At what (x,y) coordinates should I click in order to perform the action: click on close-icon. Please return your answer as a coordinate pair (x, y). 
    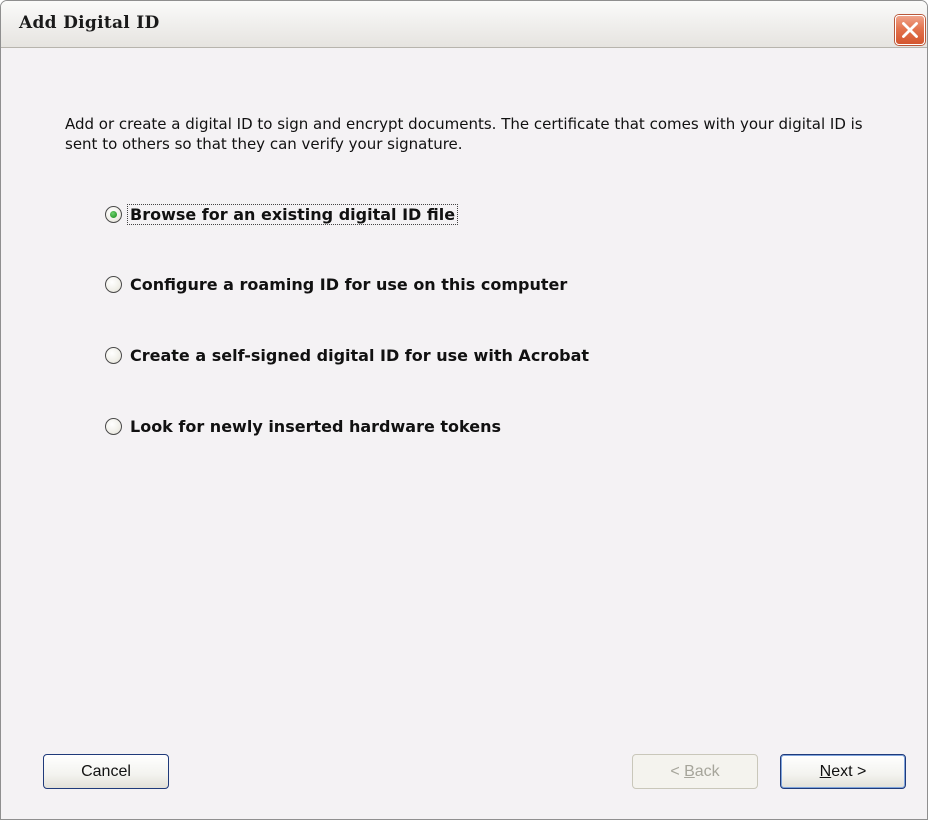
    Looking at the image, I should click on (910, 30).